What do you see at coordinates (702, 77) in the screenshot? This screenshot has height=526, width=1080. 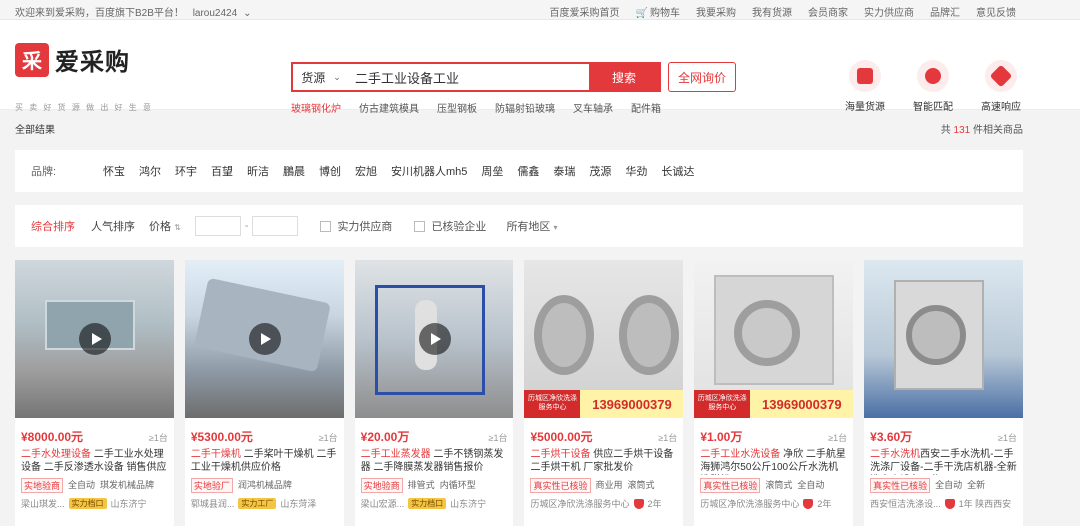 I see `inquiry-button: 全网询价` at bounding box center [702, 77].